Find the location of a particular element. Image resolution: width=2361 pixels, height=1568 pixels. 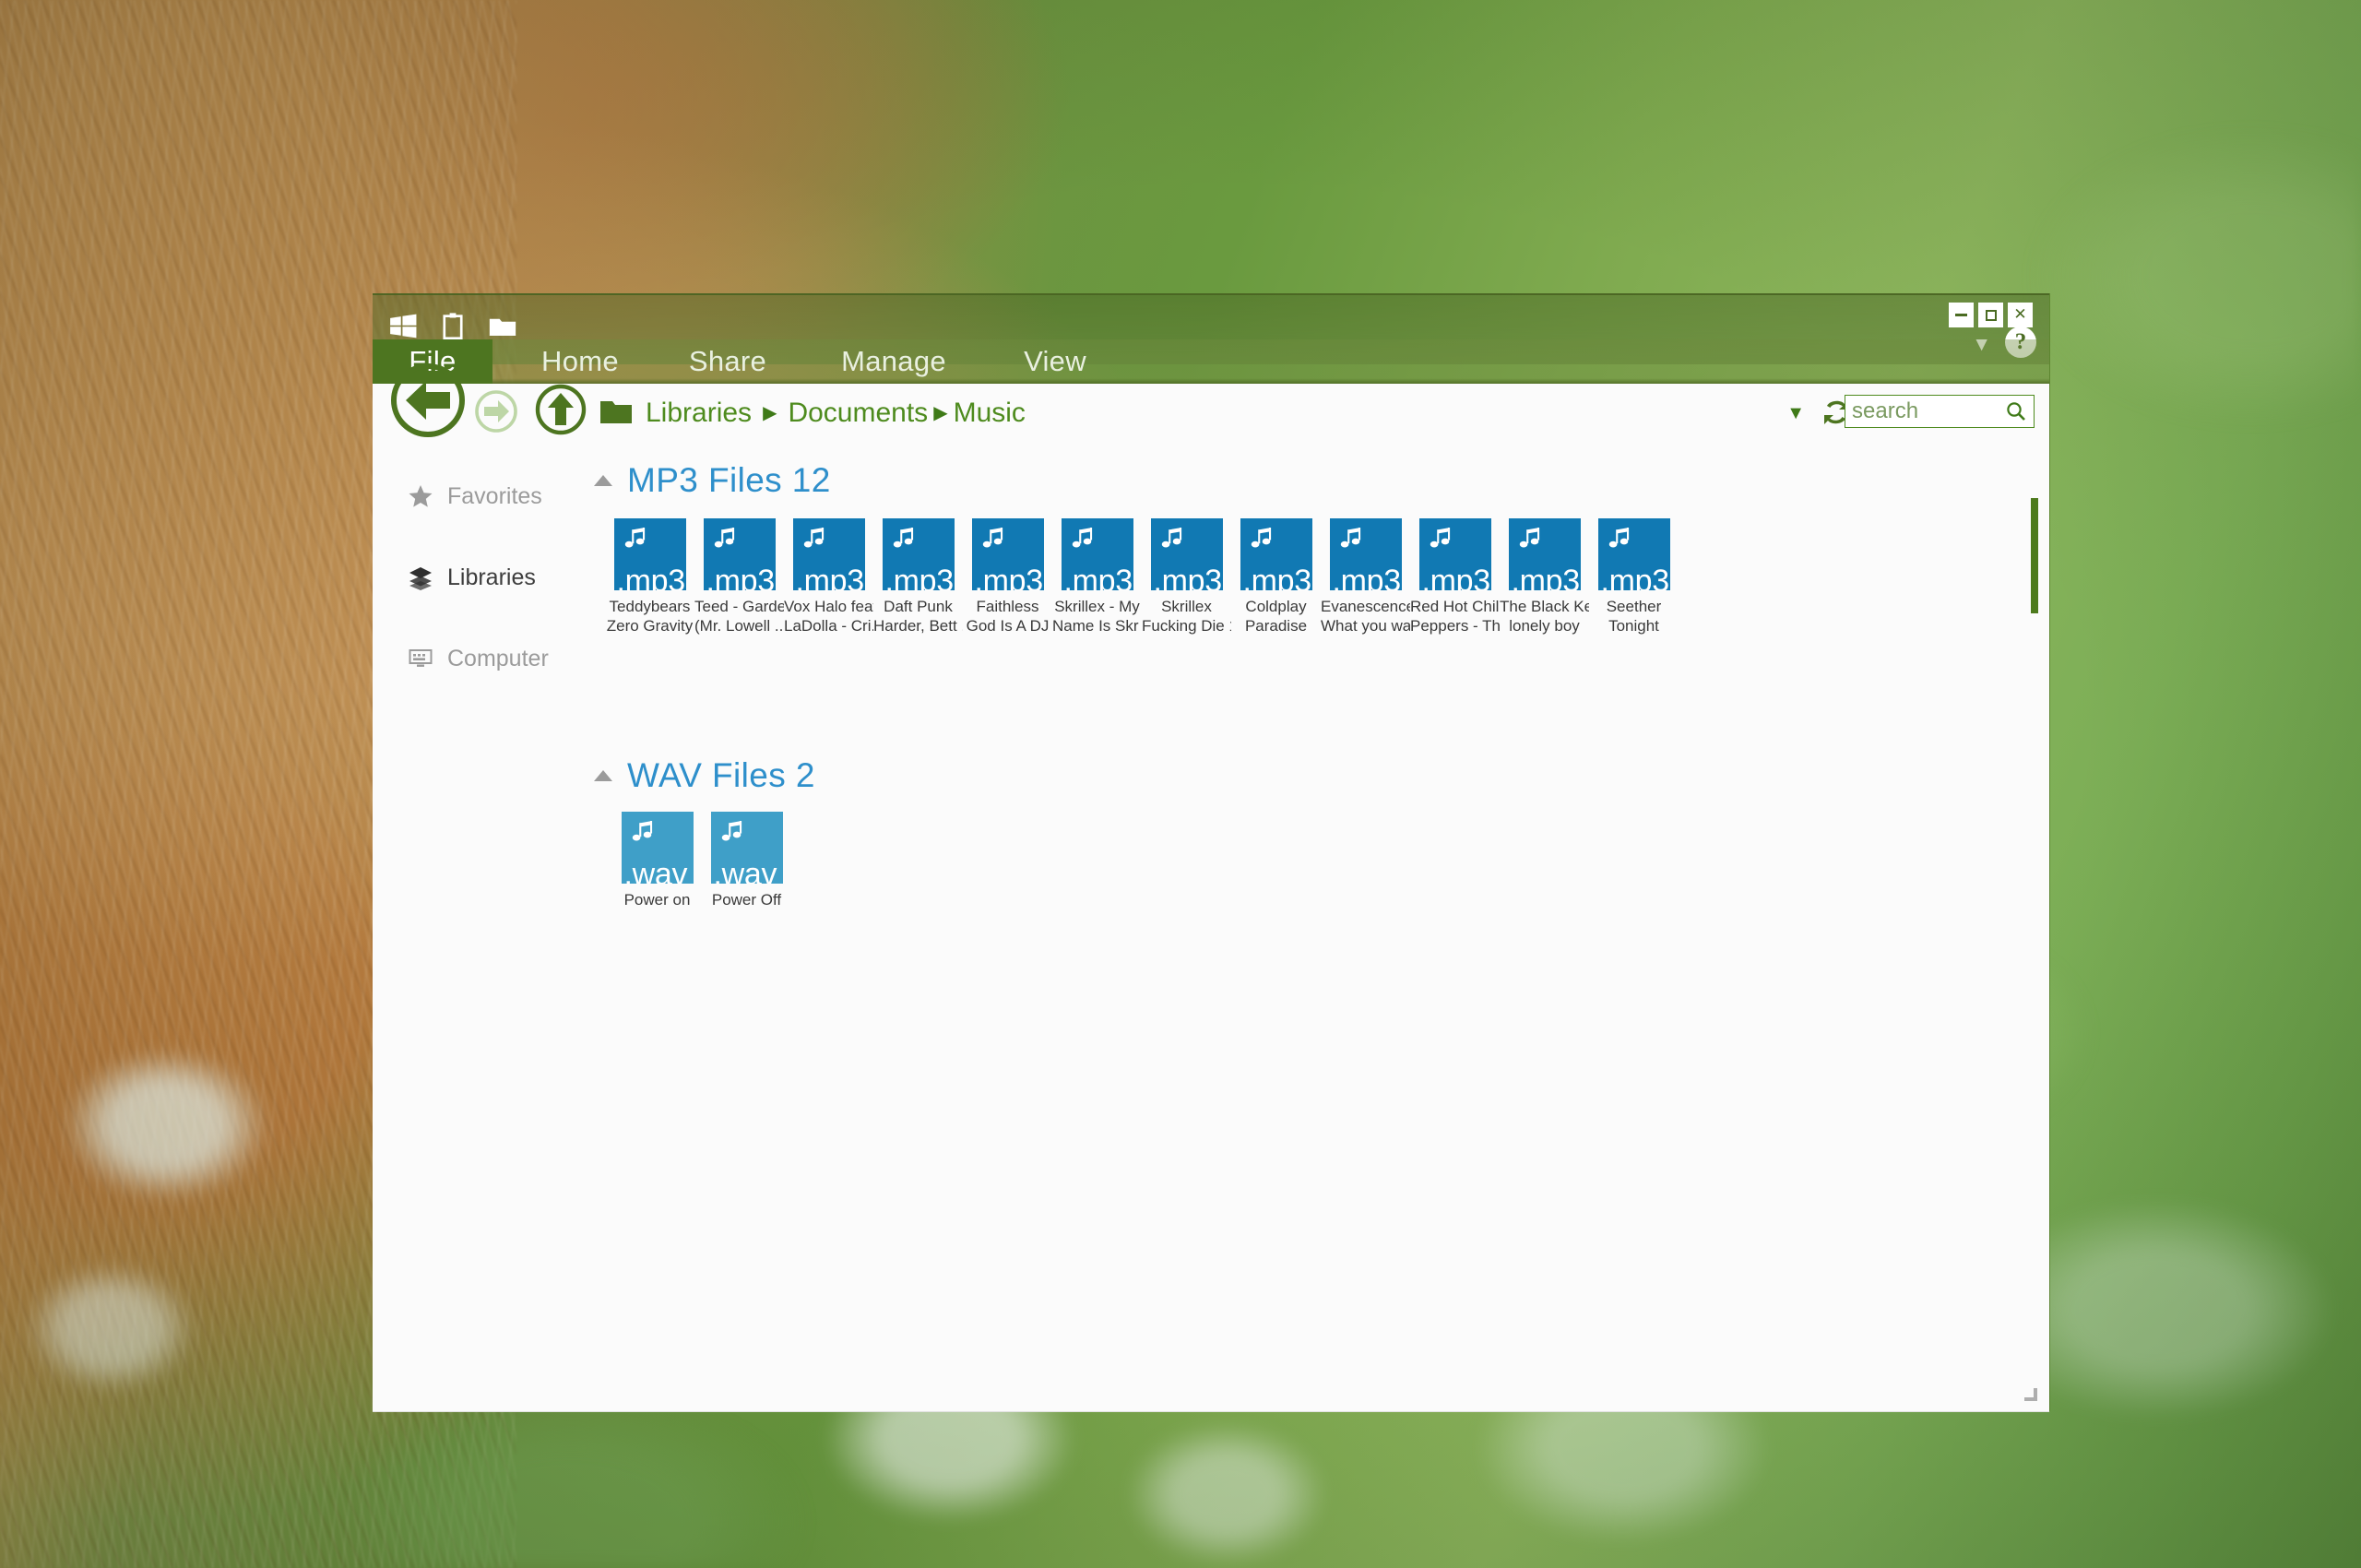

tab-manage: Manage is located at coordinates (893, 361).